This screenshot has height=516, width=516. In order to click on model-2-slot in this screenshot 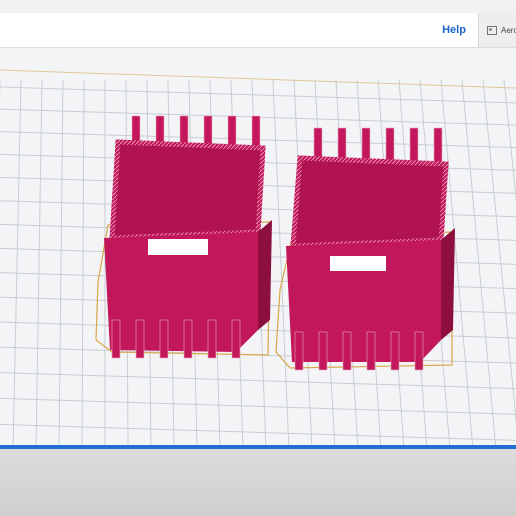, I will do `click(358, 263)`.